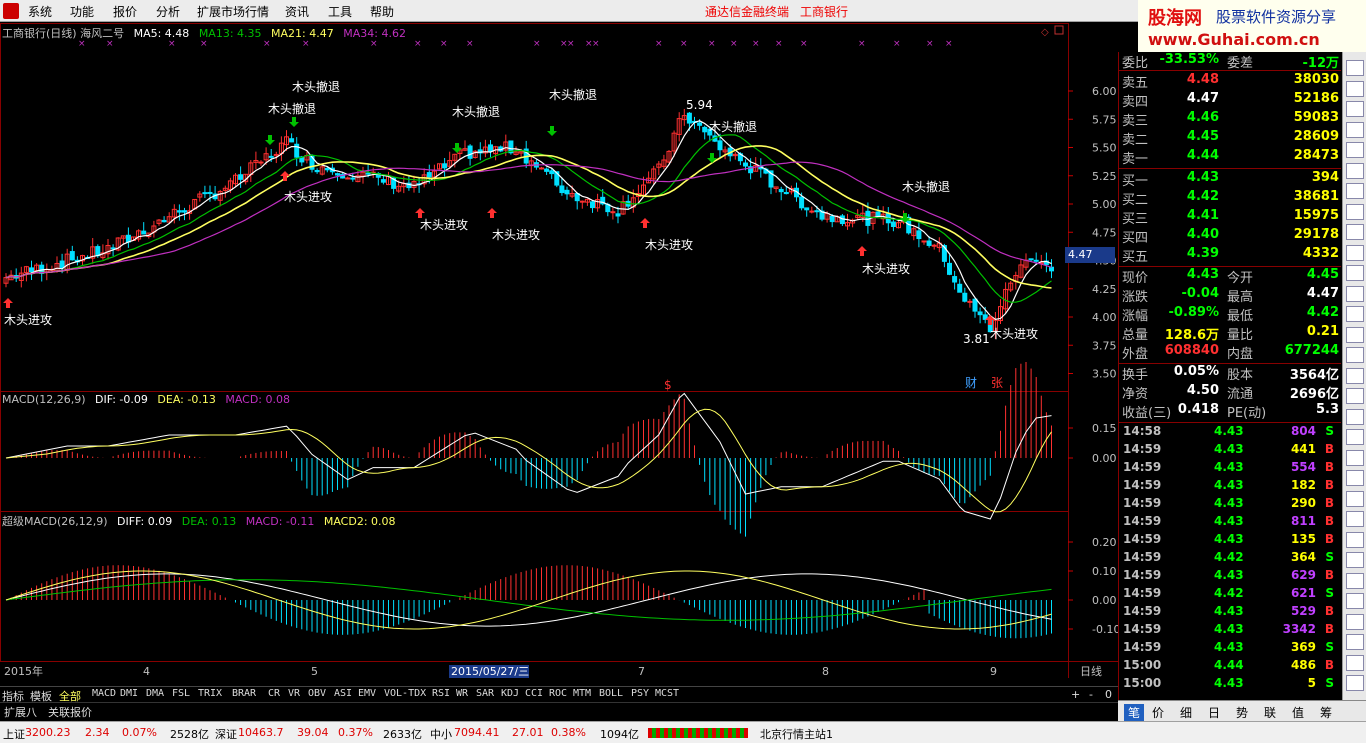 This screenshot has height=743, width=1366. What do you see at coordinates (1355, 642) in the screenshot?
I see `close-icon` at bounding box center [1355, 642].